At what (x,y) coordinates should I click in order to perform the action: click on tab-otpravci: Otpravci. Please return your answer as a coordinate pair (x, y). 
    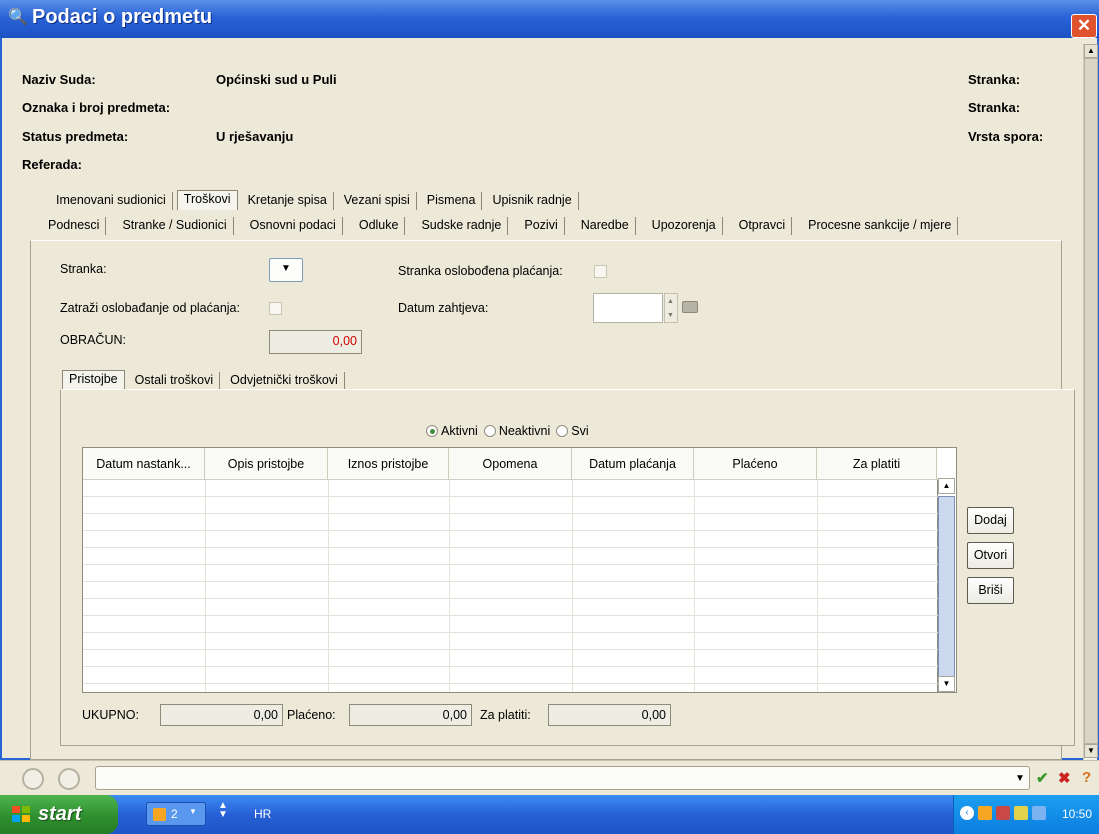
    Looking at the image, I should click on (763, 226).